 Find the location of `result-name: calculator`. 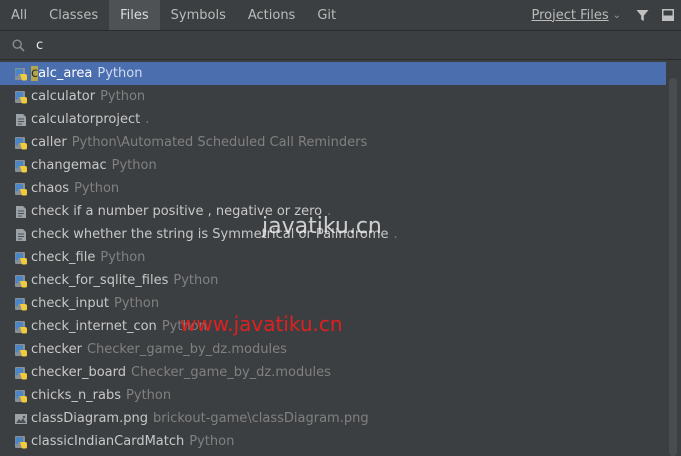

result-name: calculator is located at coordinates (63, 96).